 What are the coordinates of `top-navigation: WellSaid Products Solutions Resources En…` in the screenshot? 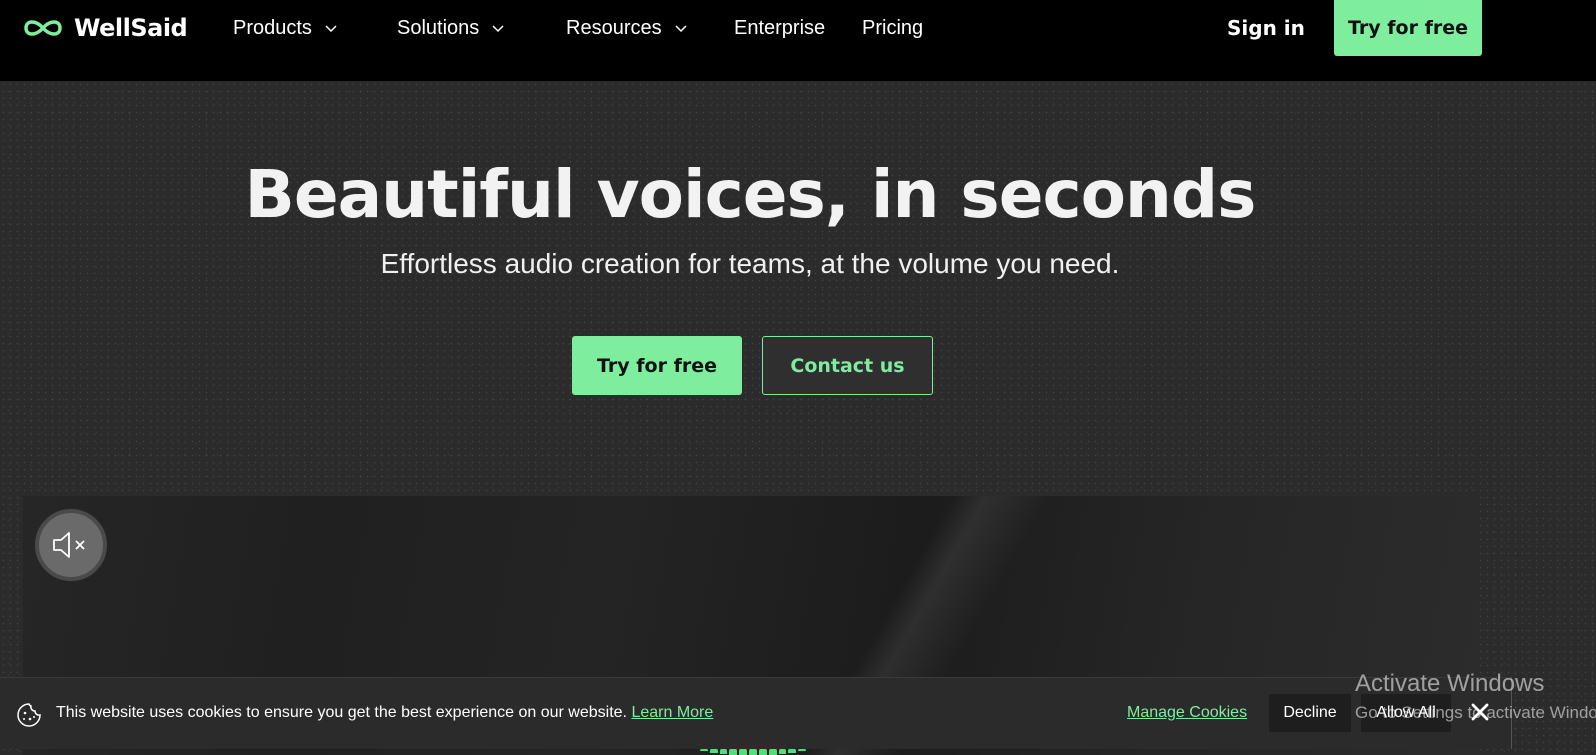 It's located at (798, 40).